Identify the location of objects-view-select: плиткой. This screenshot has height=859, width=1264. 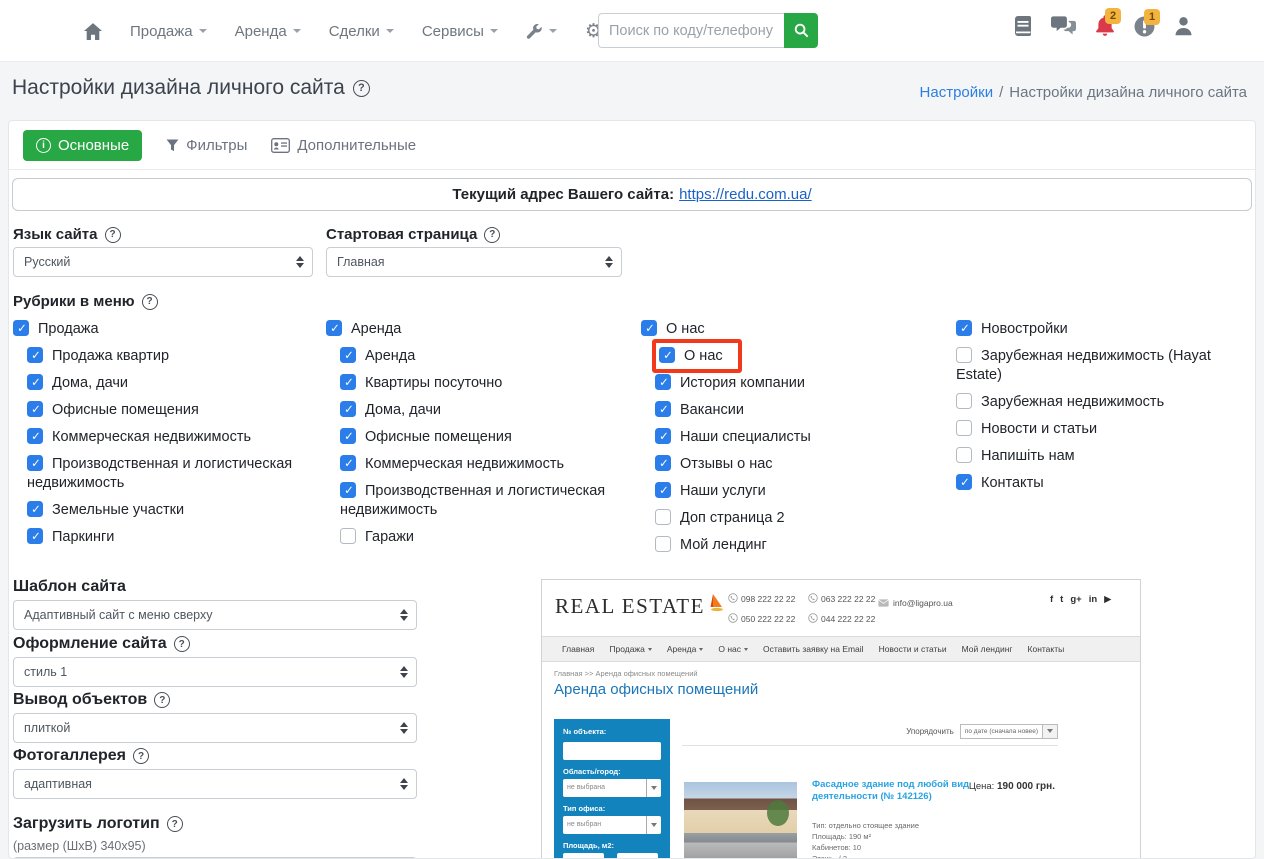
(215, 728).